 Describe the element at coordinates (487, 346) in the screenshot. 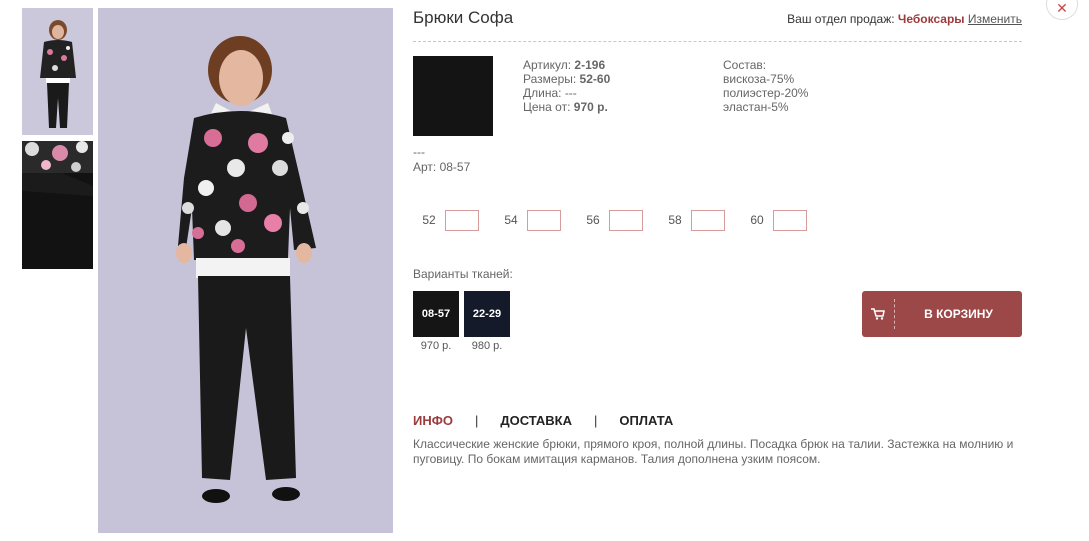

I see `variant-price: 980 р.` at that location.